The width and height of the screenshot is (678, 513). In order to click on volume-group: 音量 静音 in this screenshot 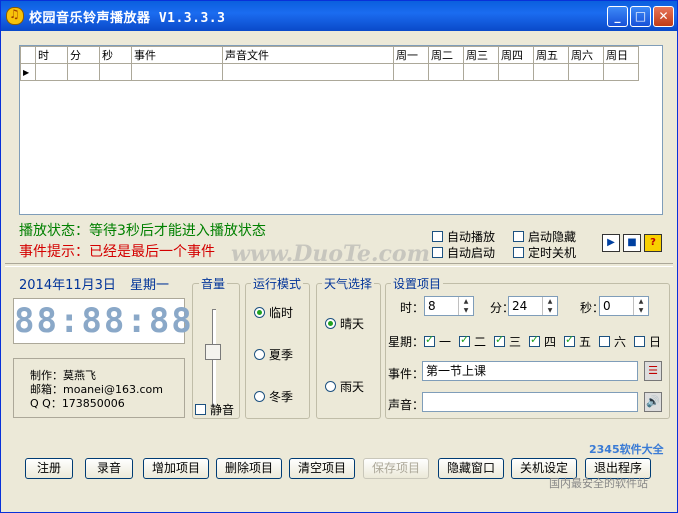, I will do `click(216, 347)`.